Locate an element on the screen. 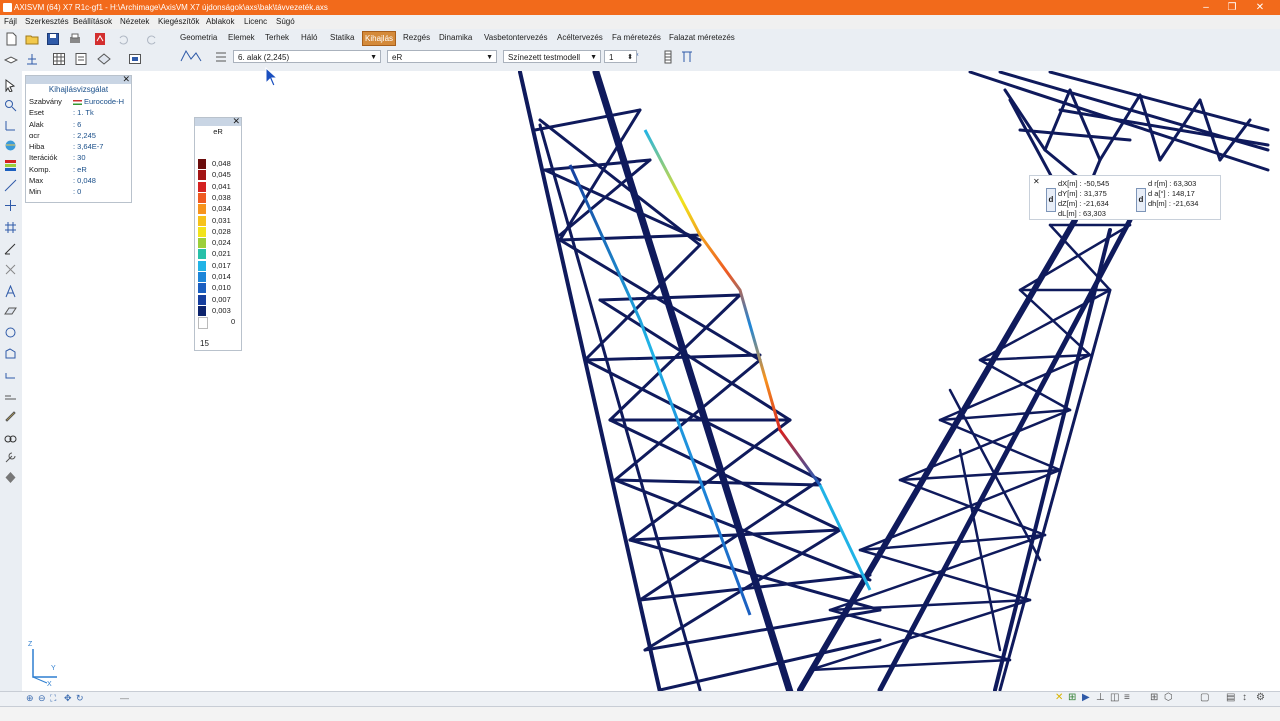 The image size is (1280, 721). legend-row: 0,024 is located at coordinates (218, 243).